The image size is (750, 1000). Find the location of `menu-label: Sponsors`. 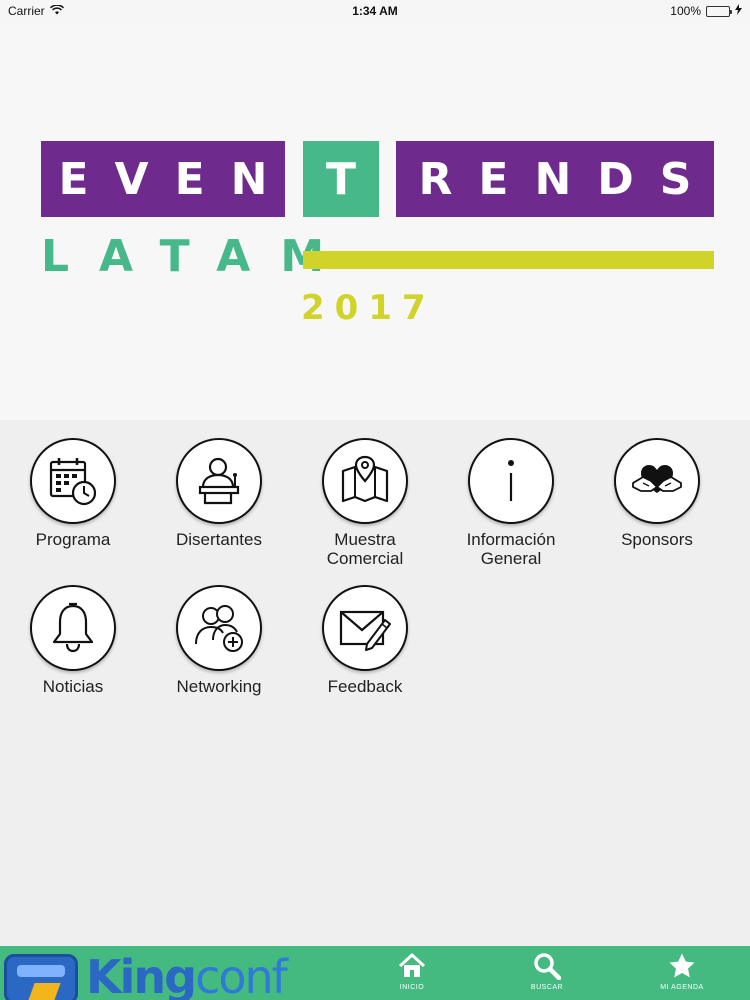

menu-label: Sponsors is located at coordinates (657, 539).